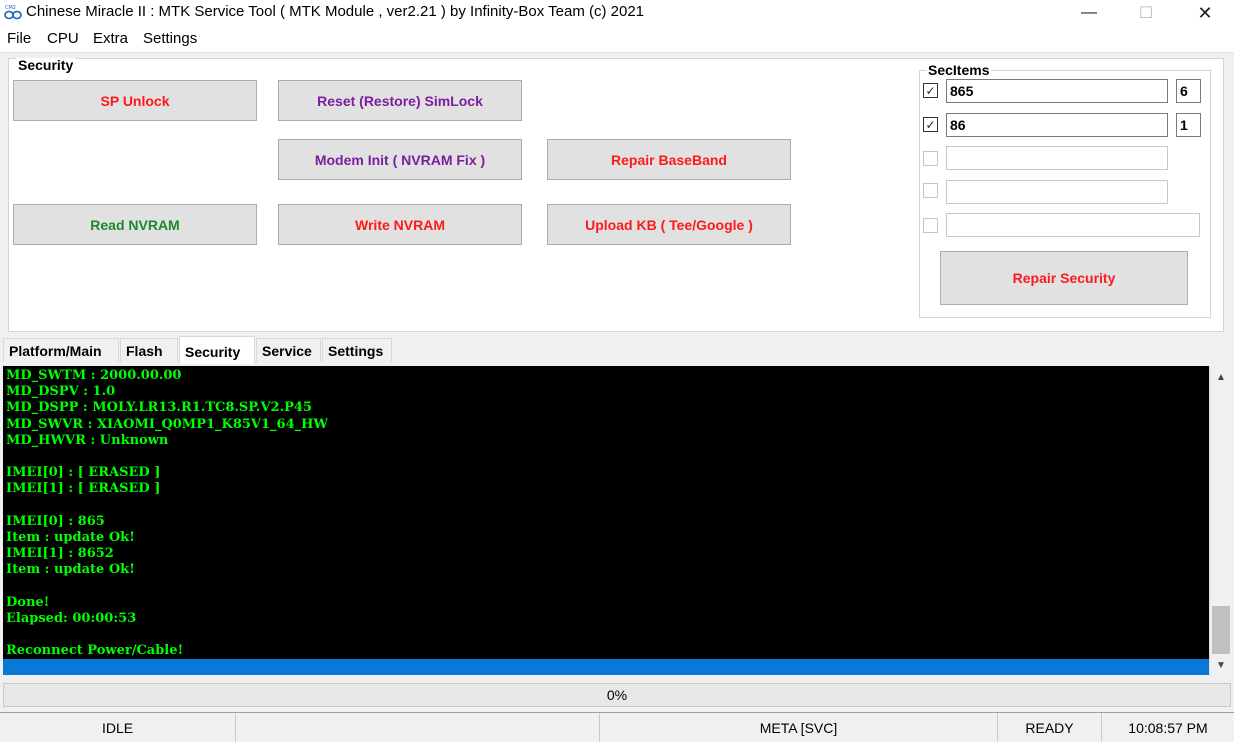 This screenshot has width=1234, height=742. Describe the element at coordinates (61, 350) in the screenshot. I see `tab-platform-main: Platform/Main` at that location.